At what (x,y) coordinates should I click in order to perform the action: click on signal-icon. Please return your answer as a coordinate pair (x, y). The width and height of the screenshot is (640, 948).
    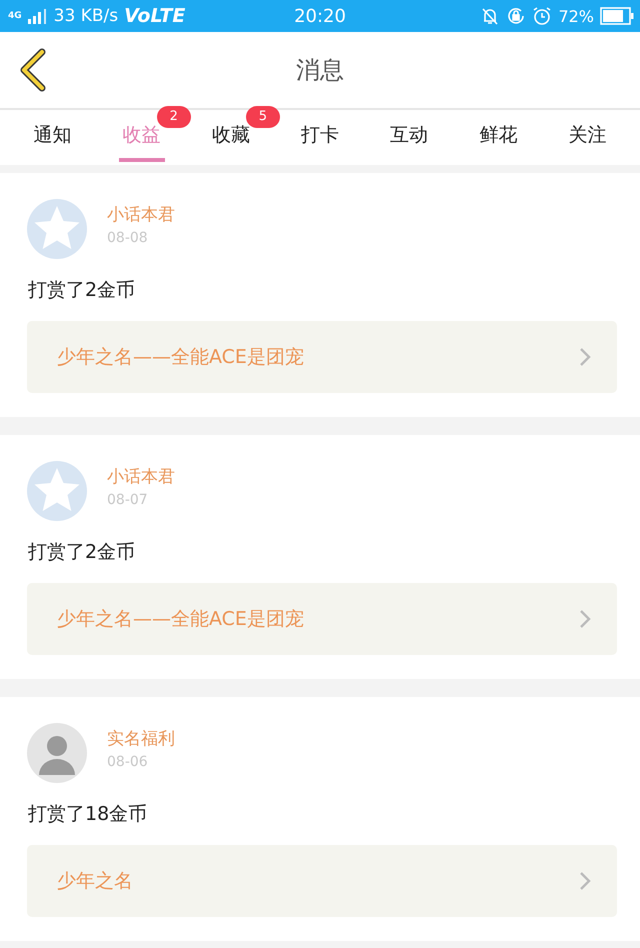
    Looking at the image, I should click on (38, 16).